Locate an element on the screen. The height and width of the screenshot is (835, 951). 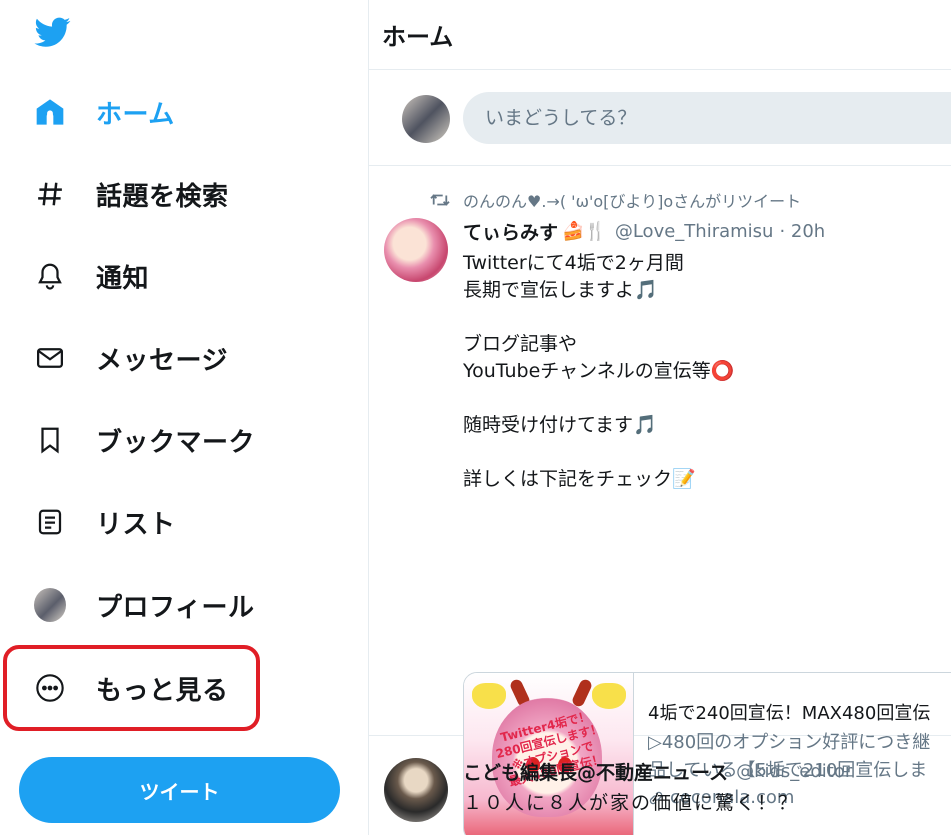
tweet-text: １０人に８人が家の価値に驚く！？ is located at coordinates (631, 803).